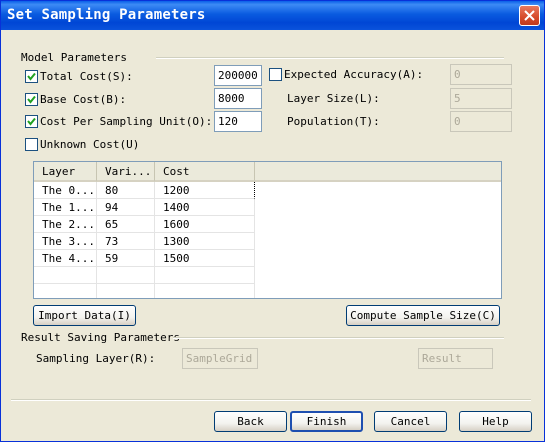  Describe the element at coordinates (220, 358) in the screenshot. I see `sampling-layer-field: SampleGrid` at that location.